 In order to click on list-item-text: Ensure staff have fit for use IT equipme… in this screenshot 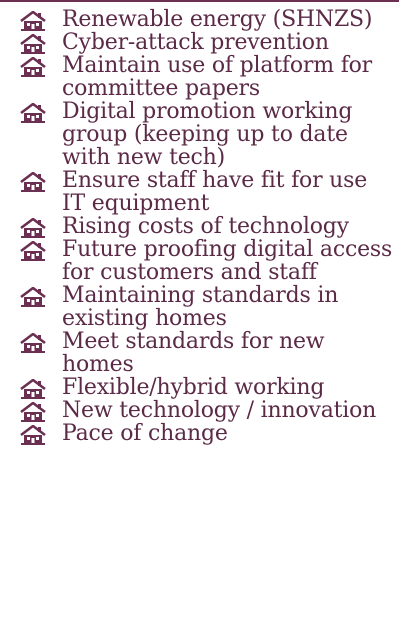, I will do `click(215, 192)`.